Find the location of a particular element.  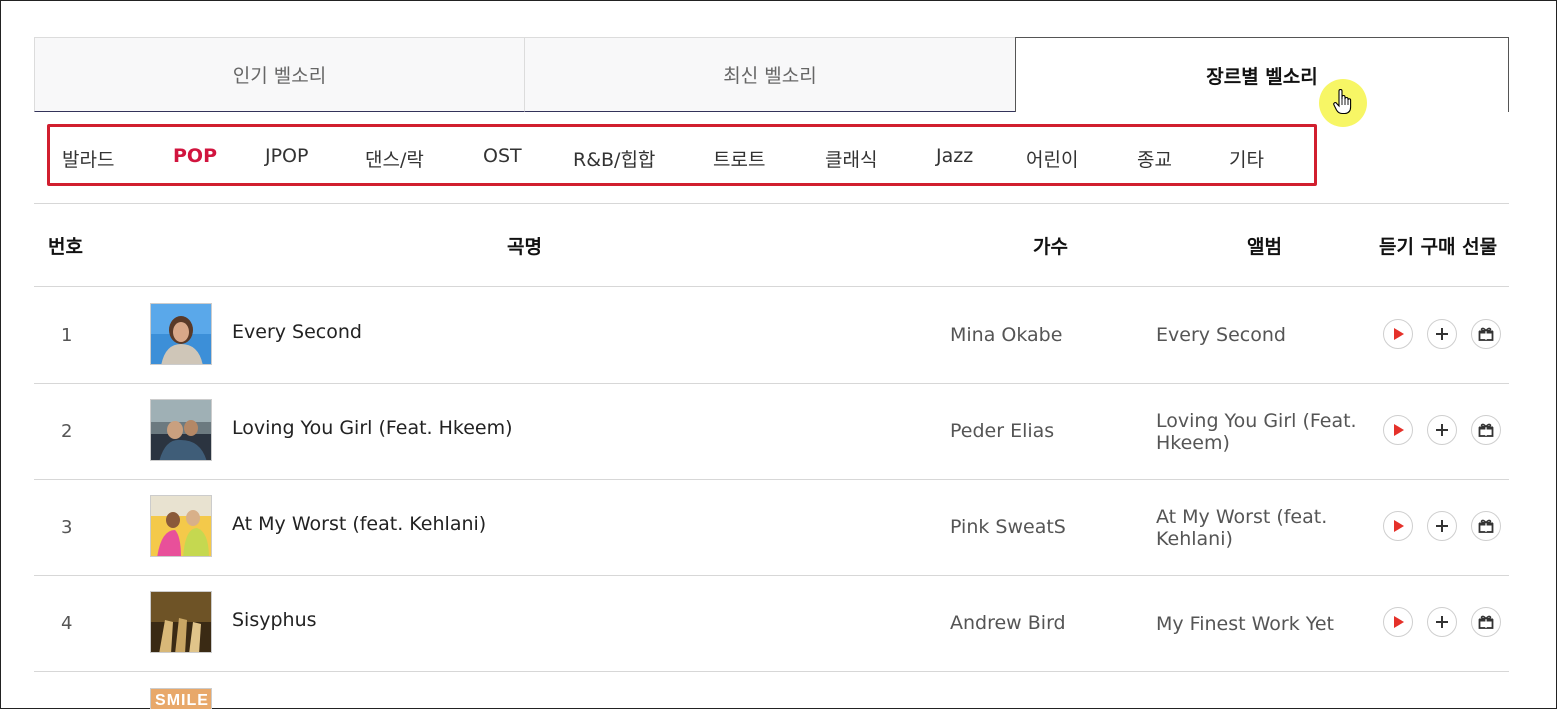

genre-trot: 트로트 is located at coordinates (739, 158).